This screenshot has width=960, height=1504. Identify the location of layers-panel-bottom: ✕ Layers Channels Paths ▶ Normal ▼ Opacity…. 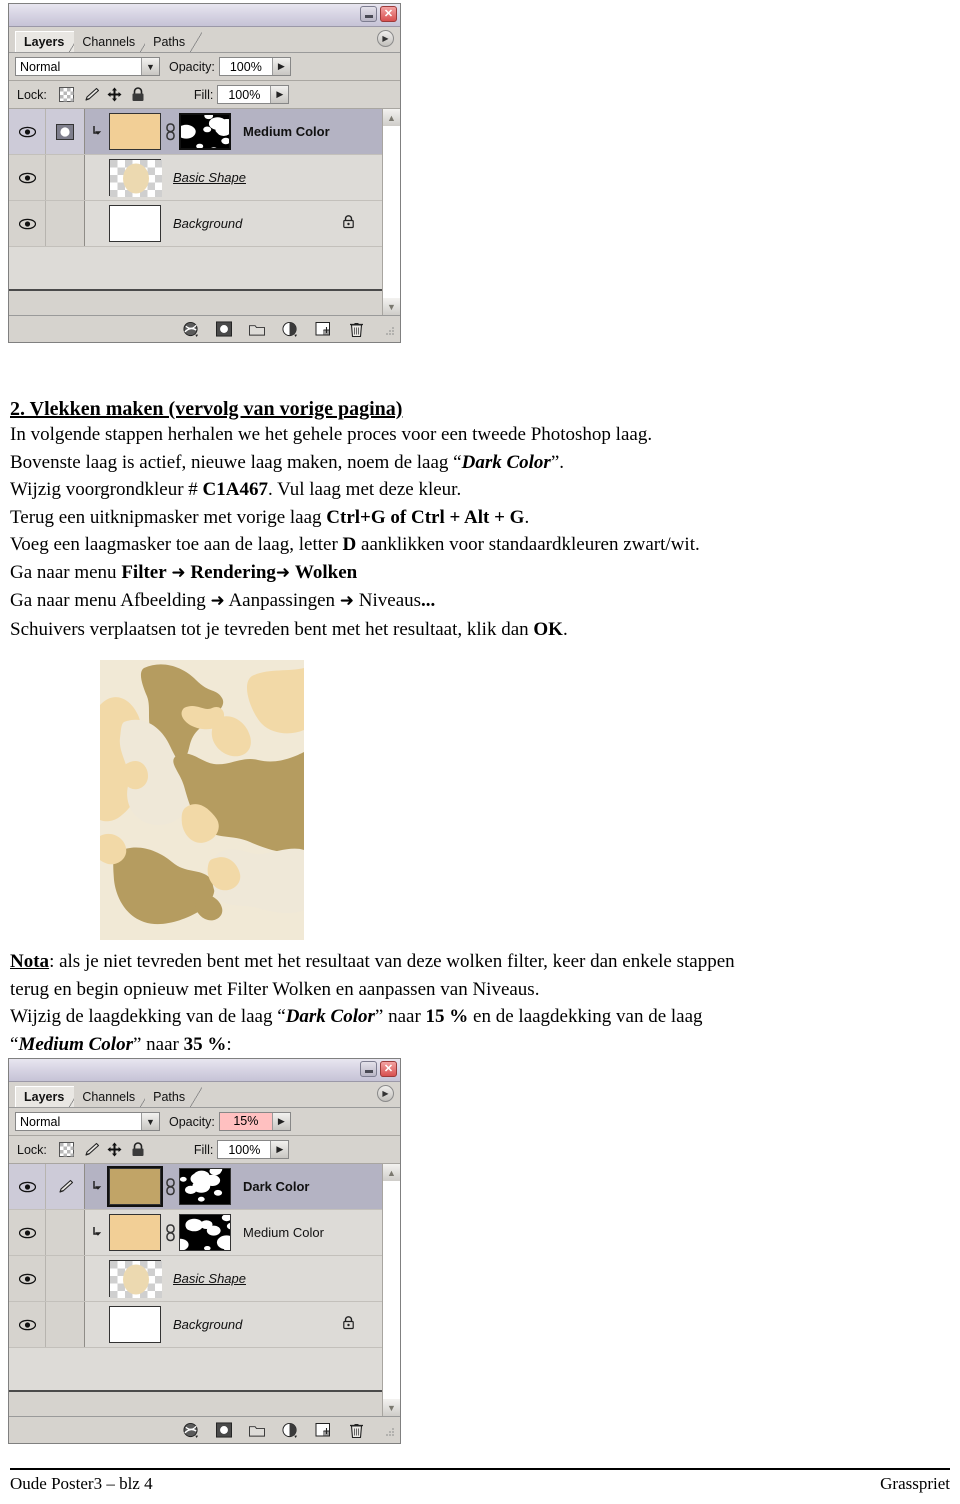
(204, 1251).